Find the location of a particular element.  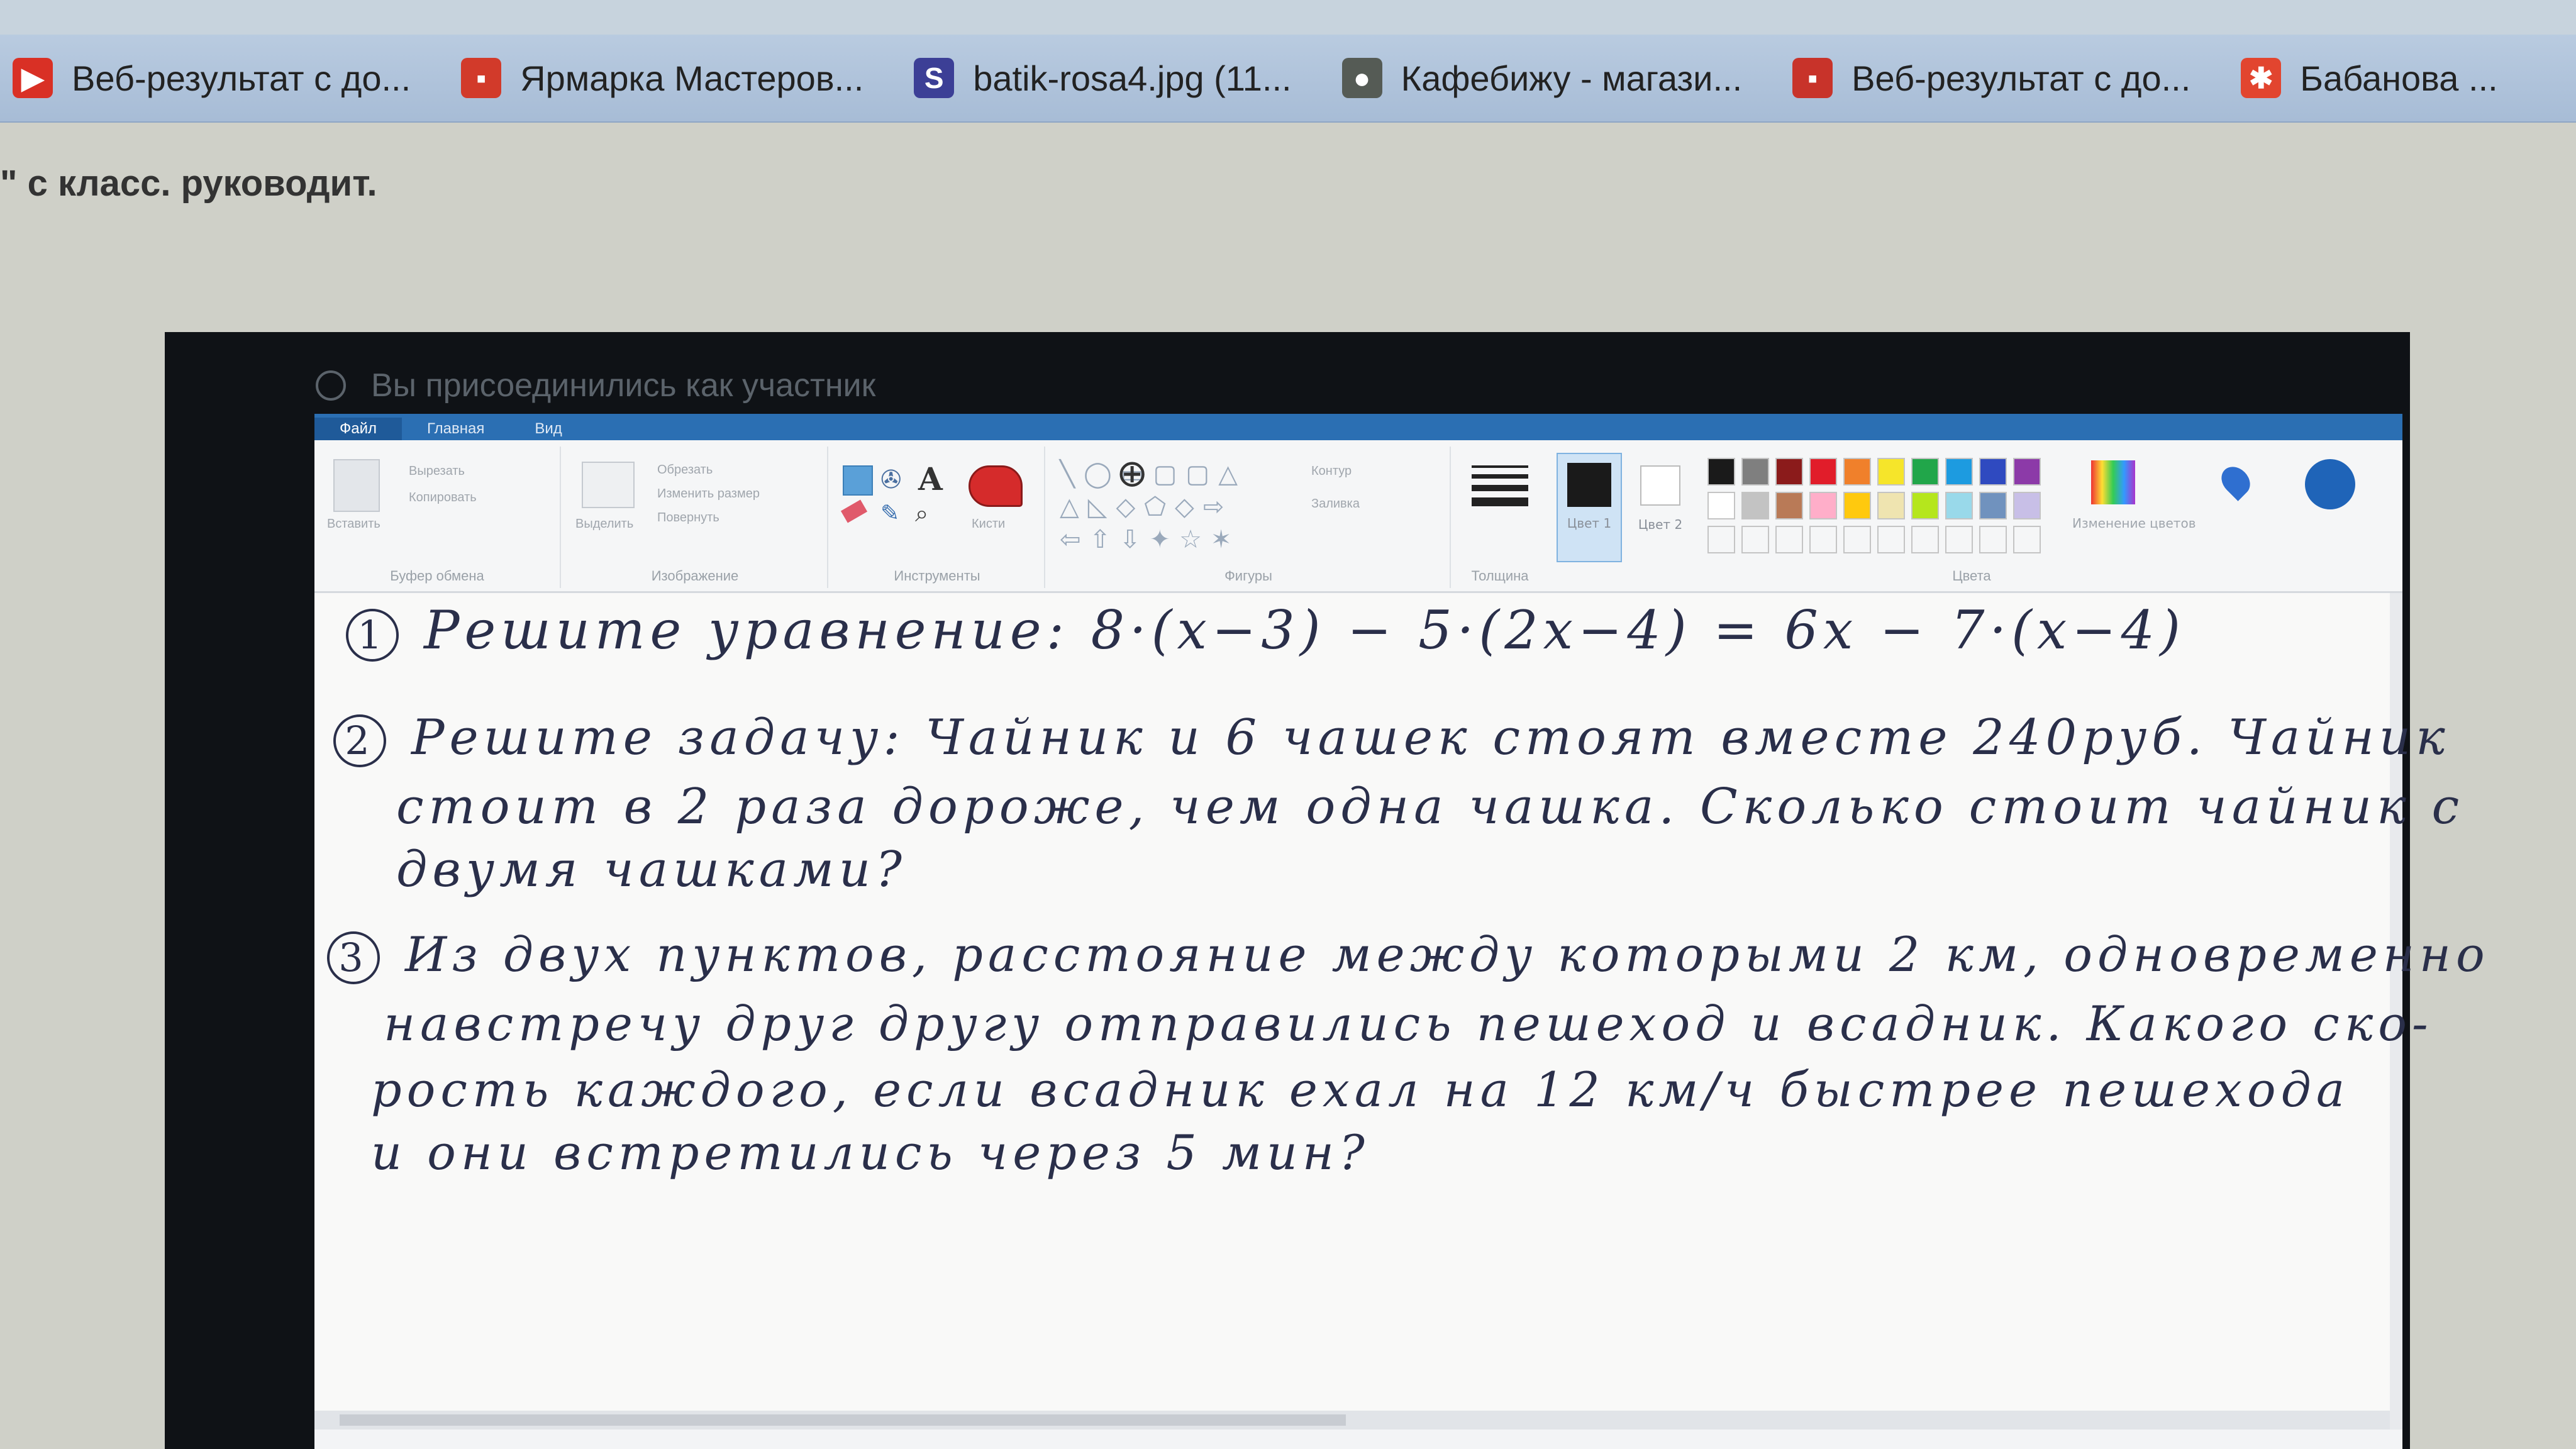

shapes-gallery: ╲◯▭▢▢△ △◺◇⬠◇⇨ ⇦⇧⇩✦☆✶ is located at coordinates (1173, 507).